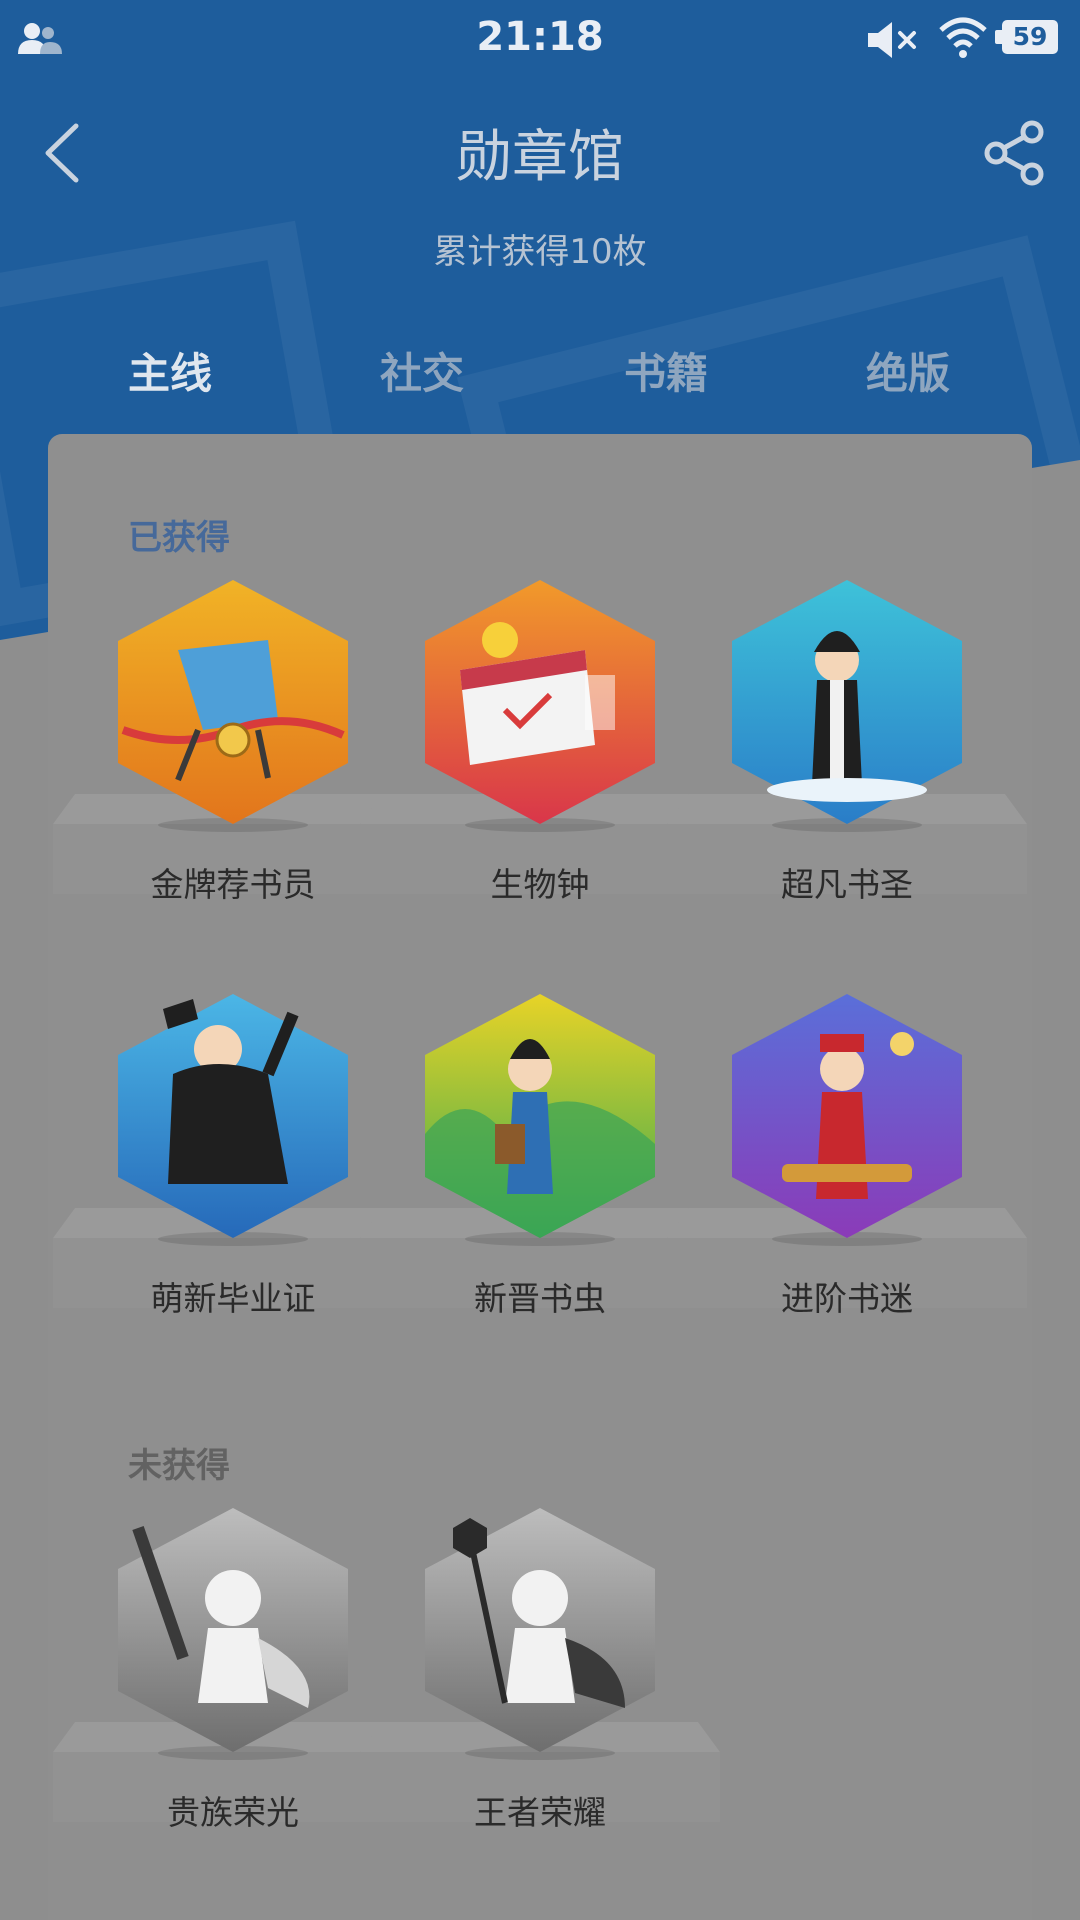 The width and height of the screenshot is (1080, 1920). What do you see at coordinates (233, 1298) in the screenshot?
I see `badge-name: 萌新毕业证` at bounding box center [233, 1298].